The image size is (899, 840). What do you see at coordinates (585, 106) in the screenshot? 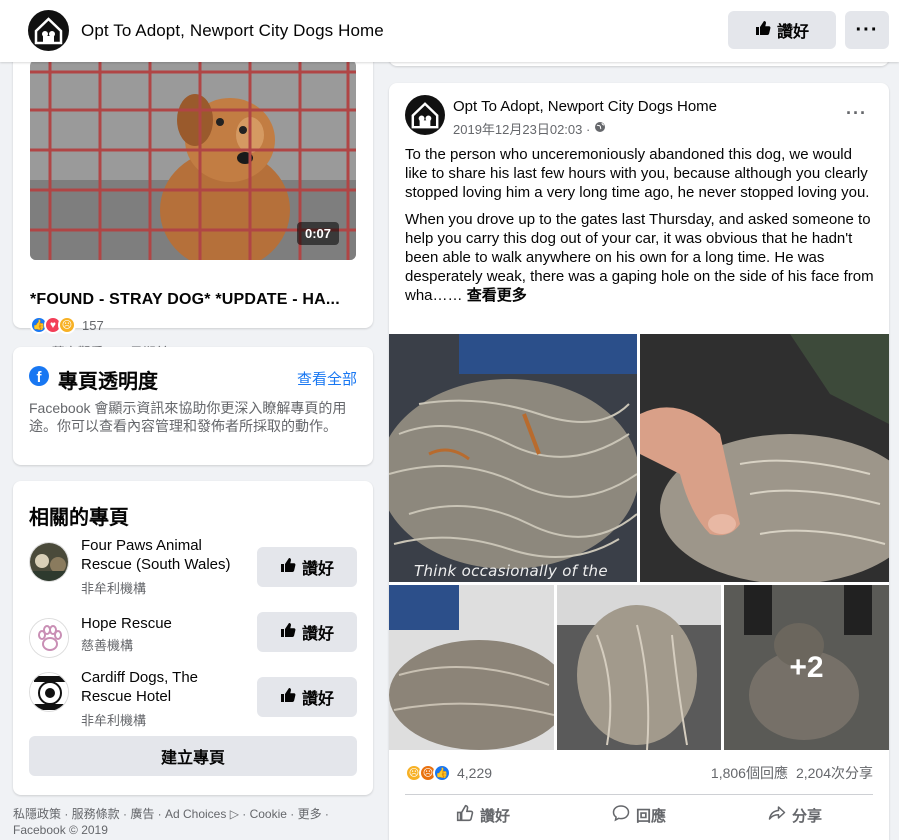
I see `post-author: Opt To Adopt, Newport City Dogs Home` at bounding box center [585, 106].